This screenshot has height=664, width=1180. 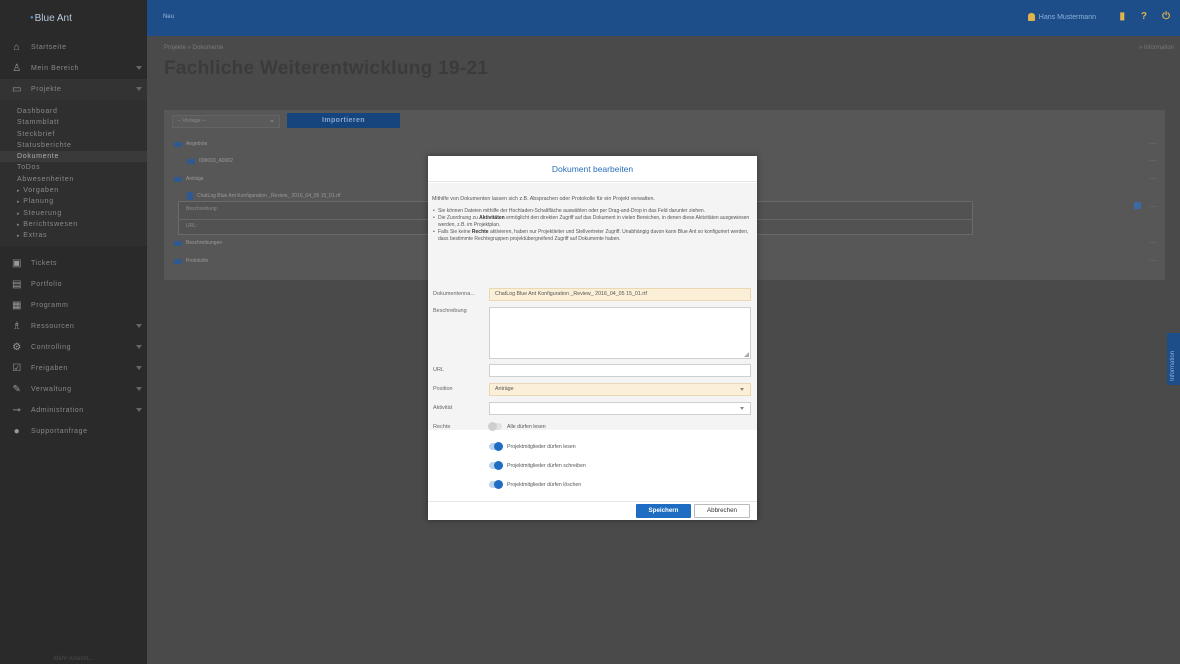 What do you see at coordinates (620, 333) in the screenshot?
I see `beschreibung-textarea` at bounding box center [620, 333].